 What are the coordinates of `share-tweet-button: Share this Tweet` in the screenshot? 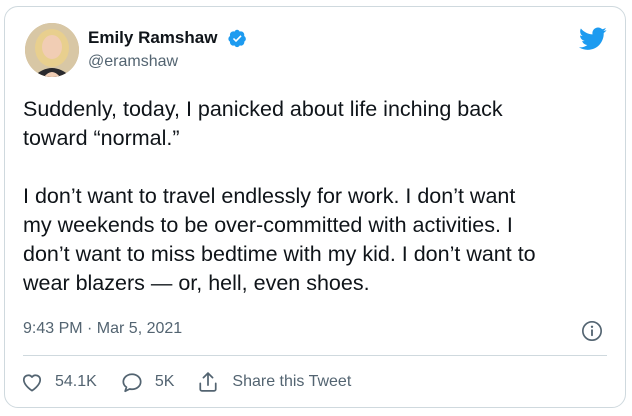 It's located at (274, 382).